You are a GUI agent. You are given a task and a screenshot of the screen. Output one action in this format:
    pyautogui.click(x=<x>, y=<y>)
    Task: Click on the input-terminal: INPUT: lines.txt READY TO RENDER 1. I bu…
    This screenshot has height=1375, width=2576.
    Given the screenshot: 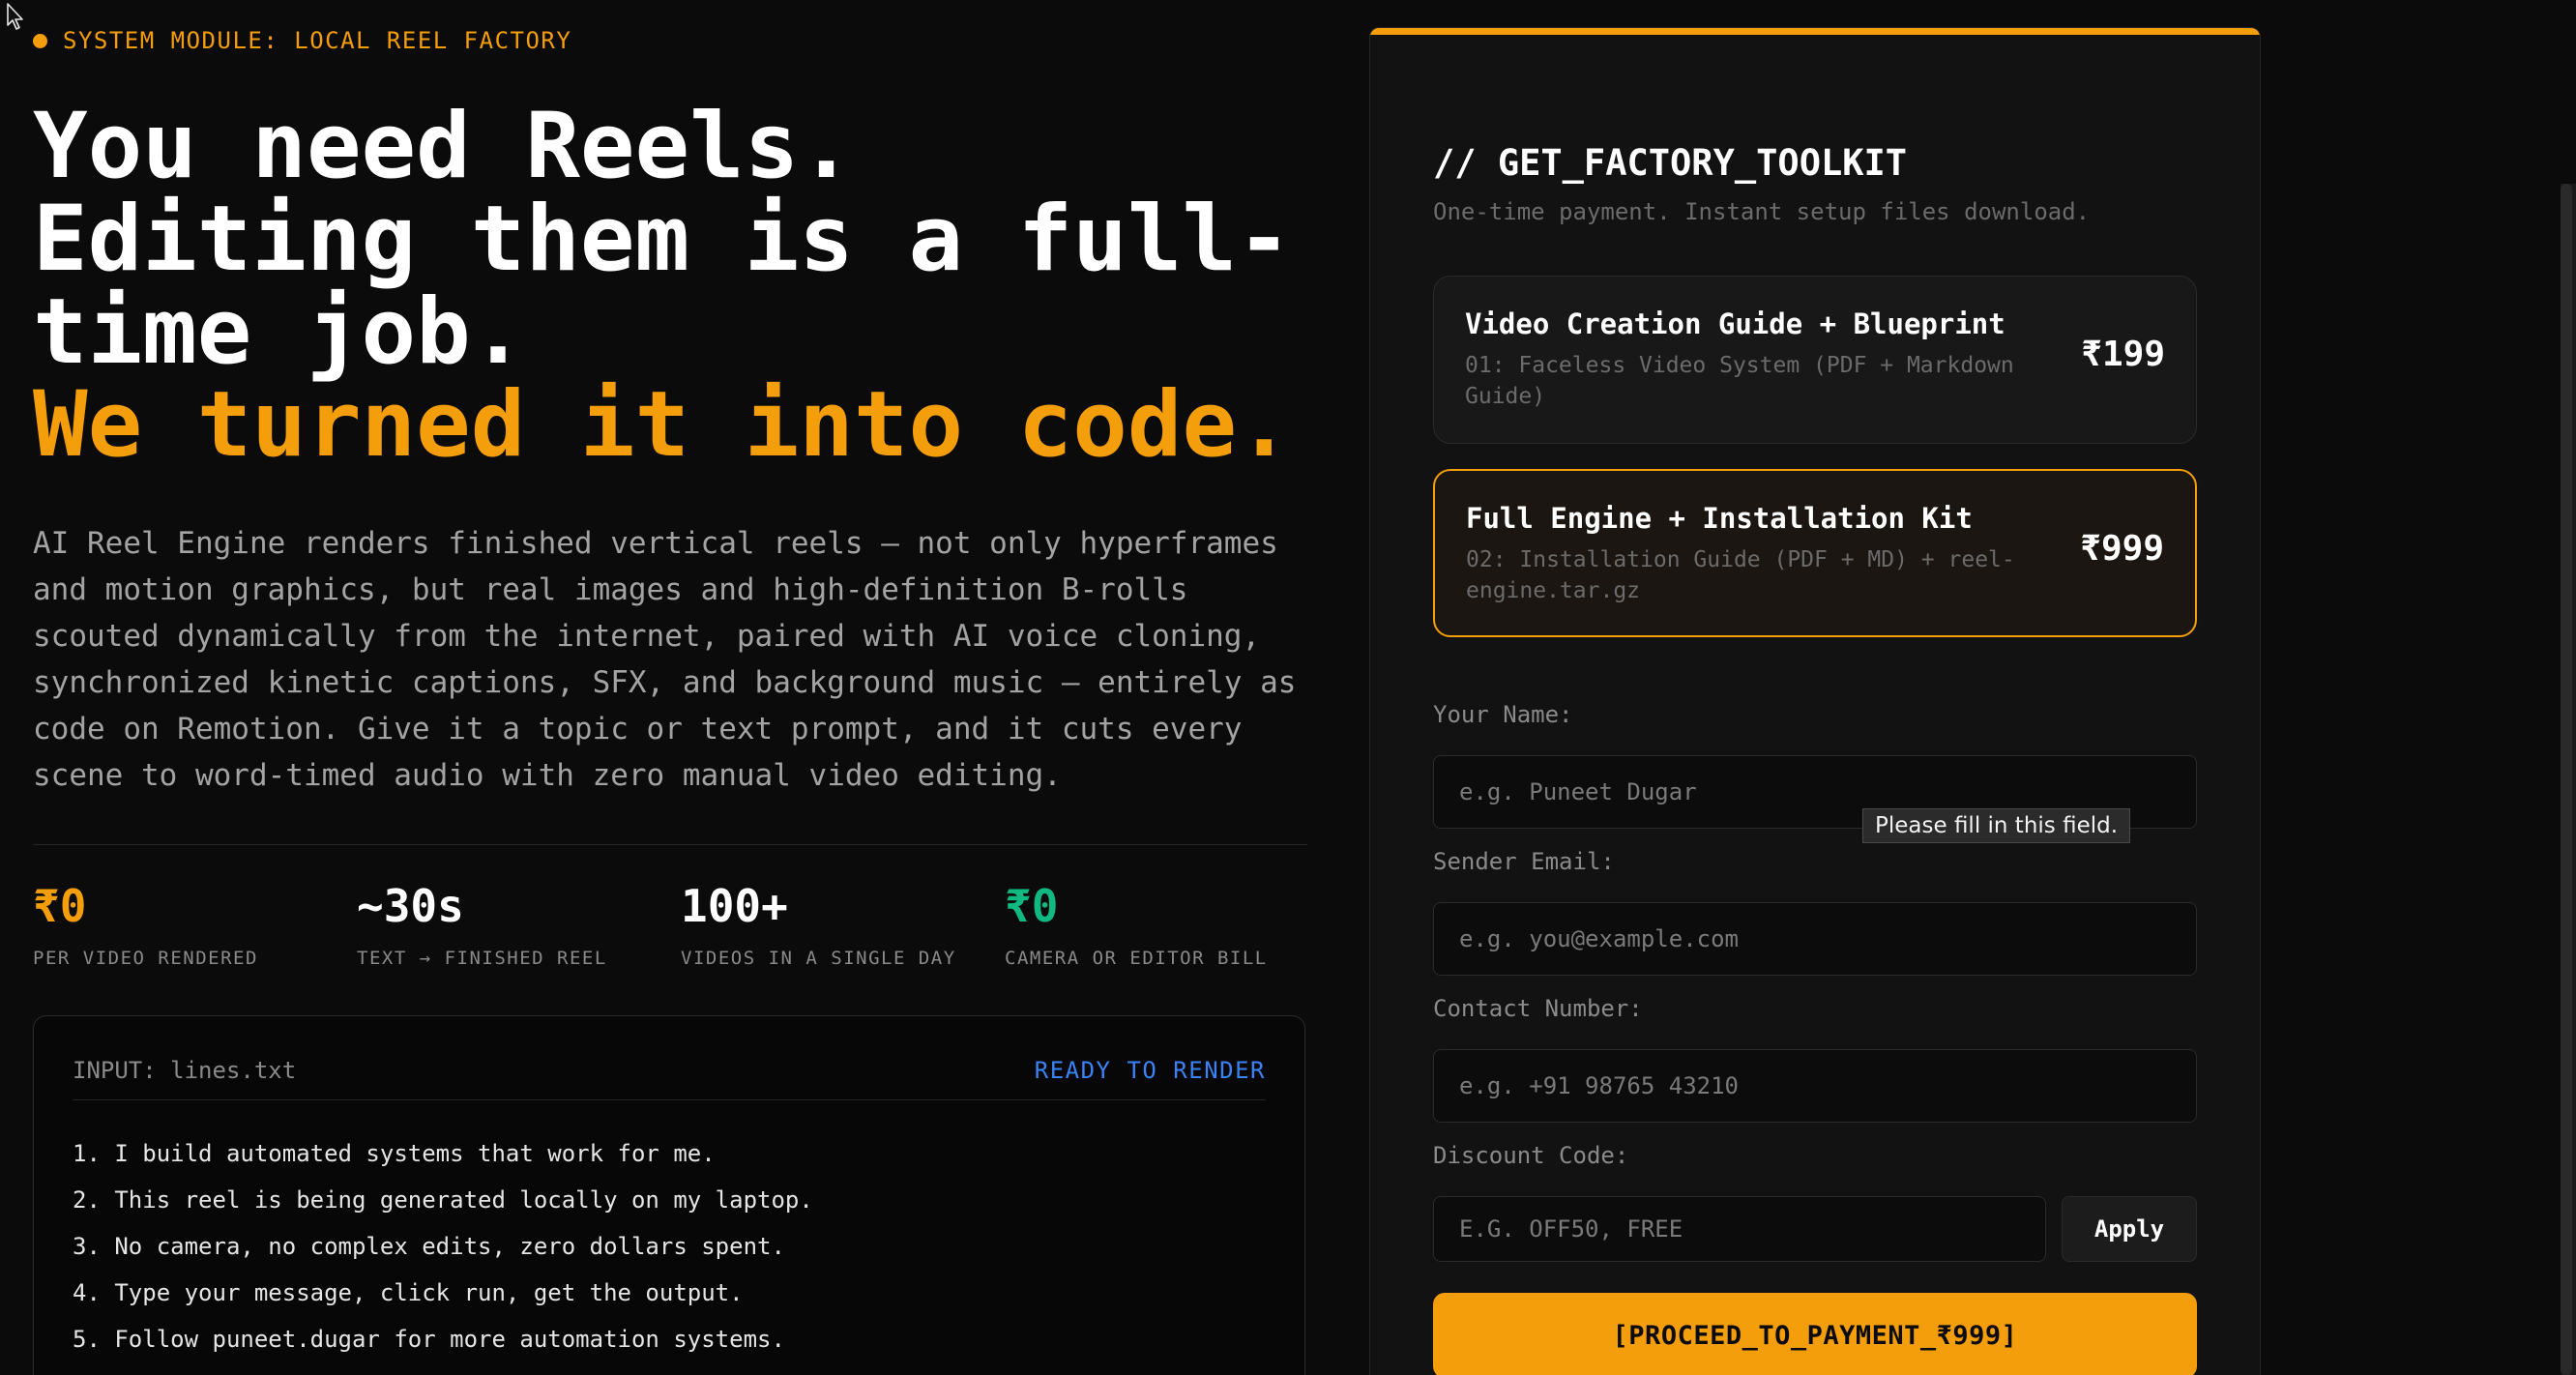 What is the action you would take?
    pyautogui.click(x=669, y=1195)
    